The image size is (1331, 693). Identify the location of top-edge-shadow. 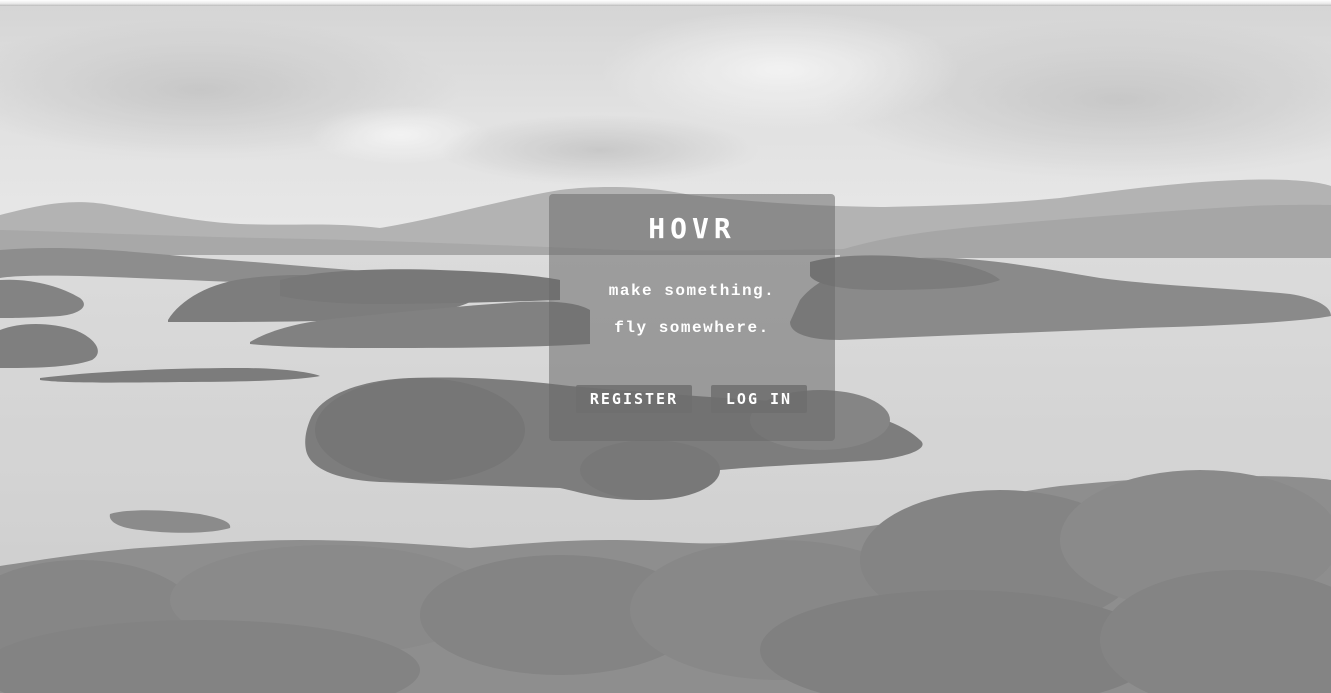
(665, 3).